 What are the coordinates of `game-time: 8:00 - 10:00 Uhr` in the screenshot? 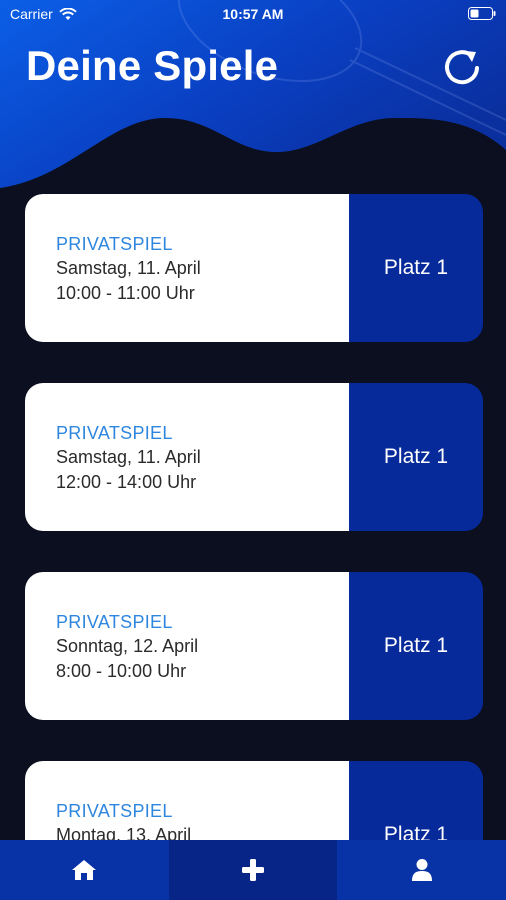 It's located at (121, 671).